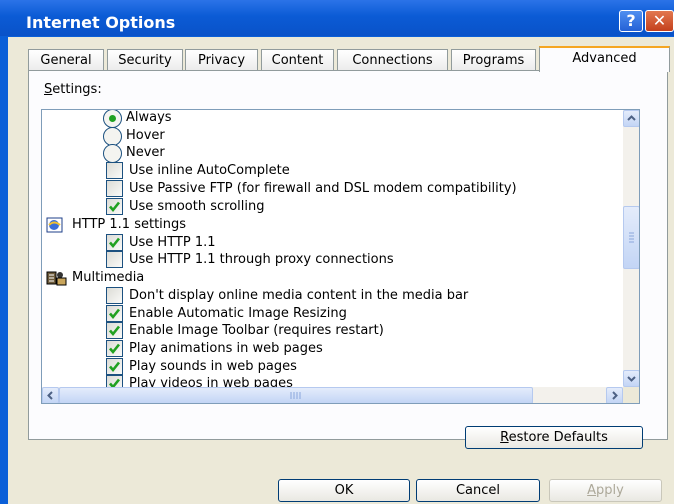 The width and height of the screenshot is (674, 504). Describe the element at coordinates (344, 490) in the screenshot. I see `ok-button: OK` at that location.